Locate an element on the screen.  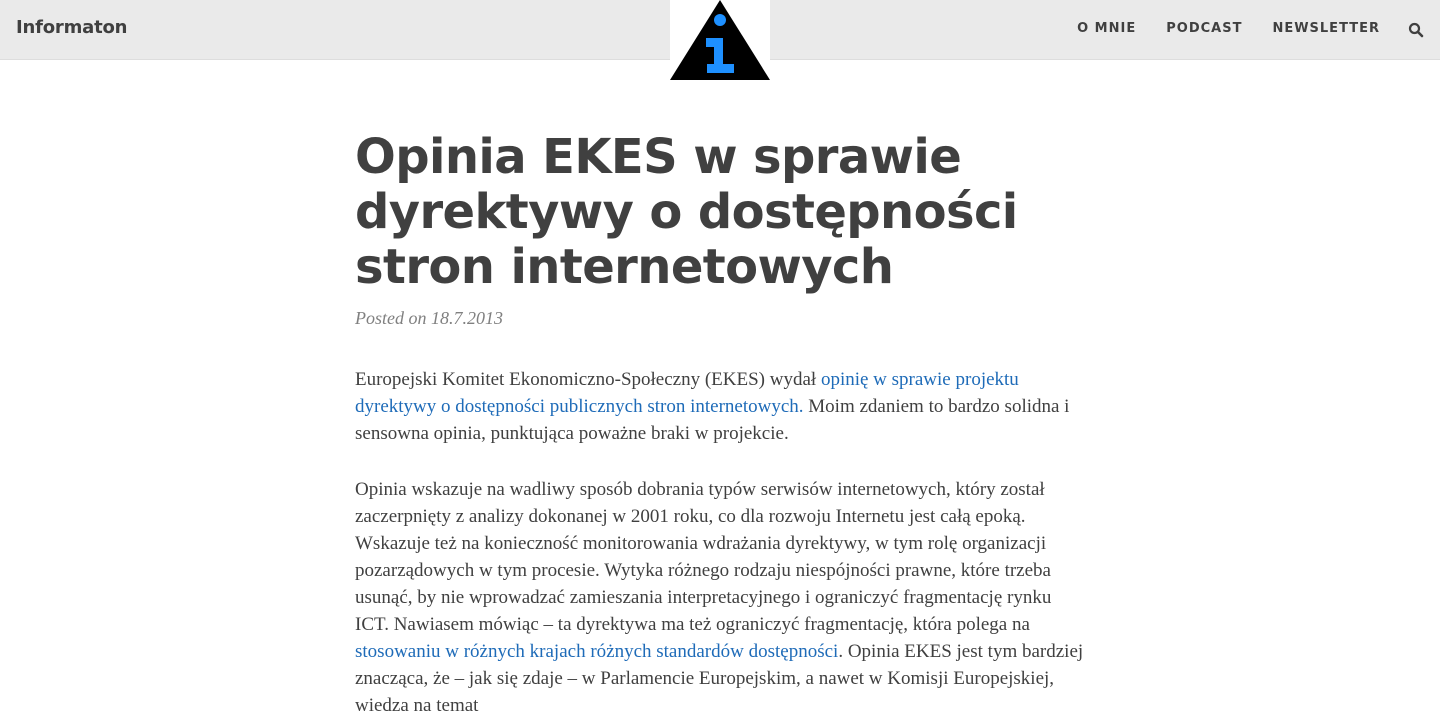
info-triangle-logo is located at coordinates (720, 41).